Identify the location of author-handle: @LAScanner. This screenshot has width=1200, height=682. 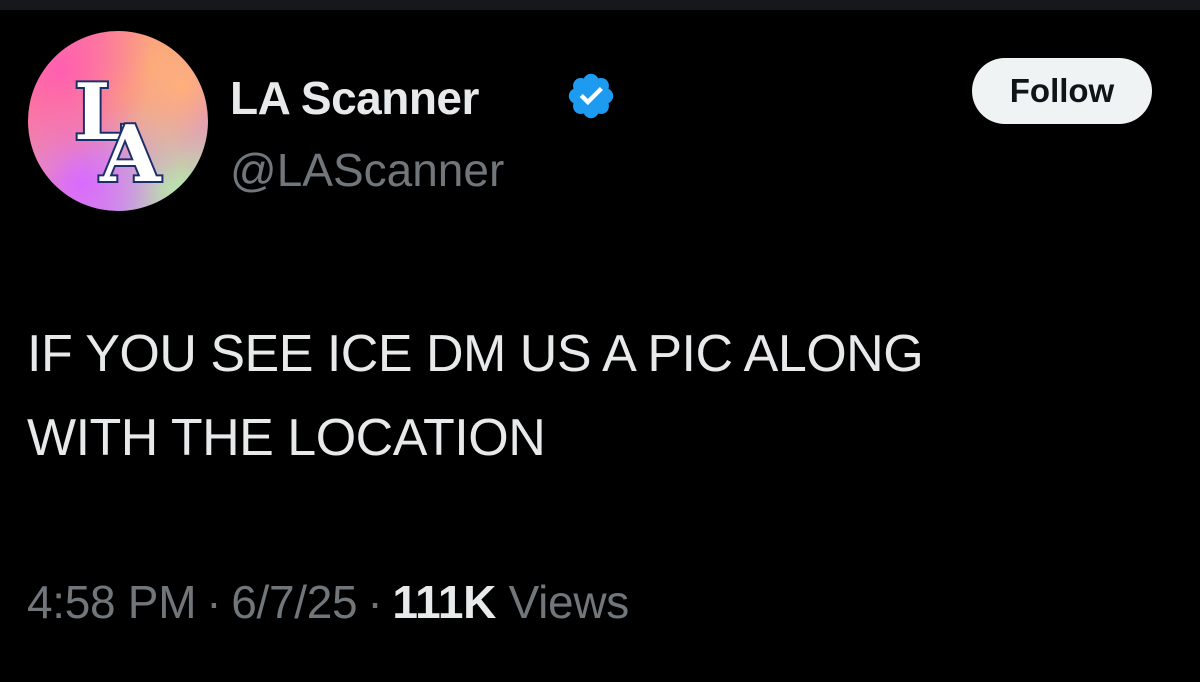
(367, 170).